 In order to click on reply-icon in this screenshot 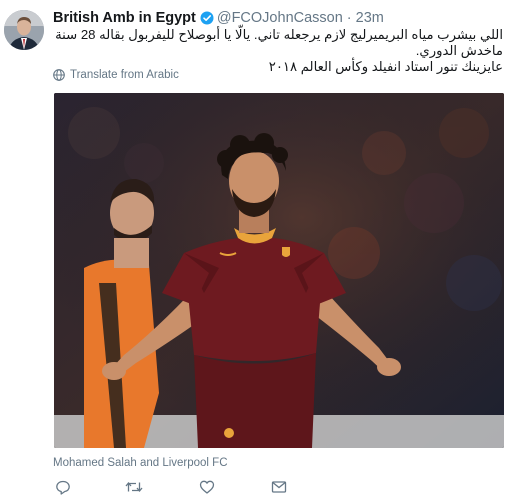, I will do `click(63, 487)`.